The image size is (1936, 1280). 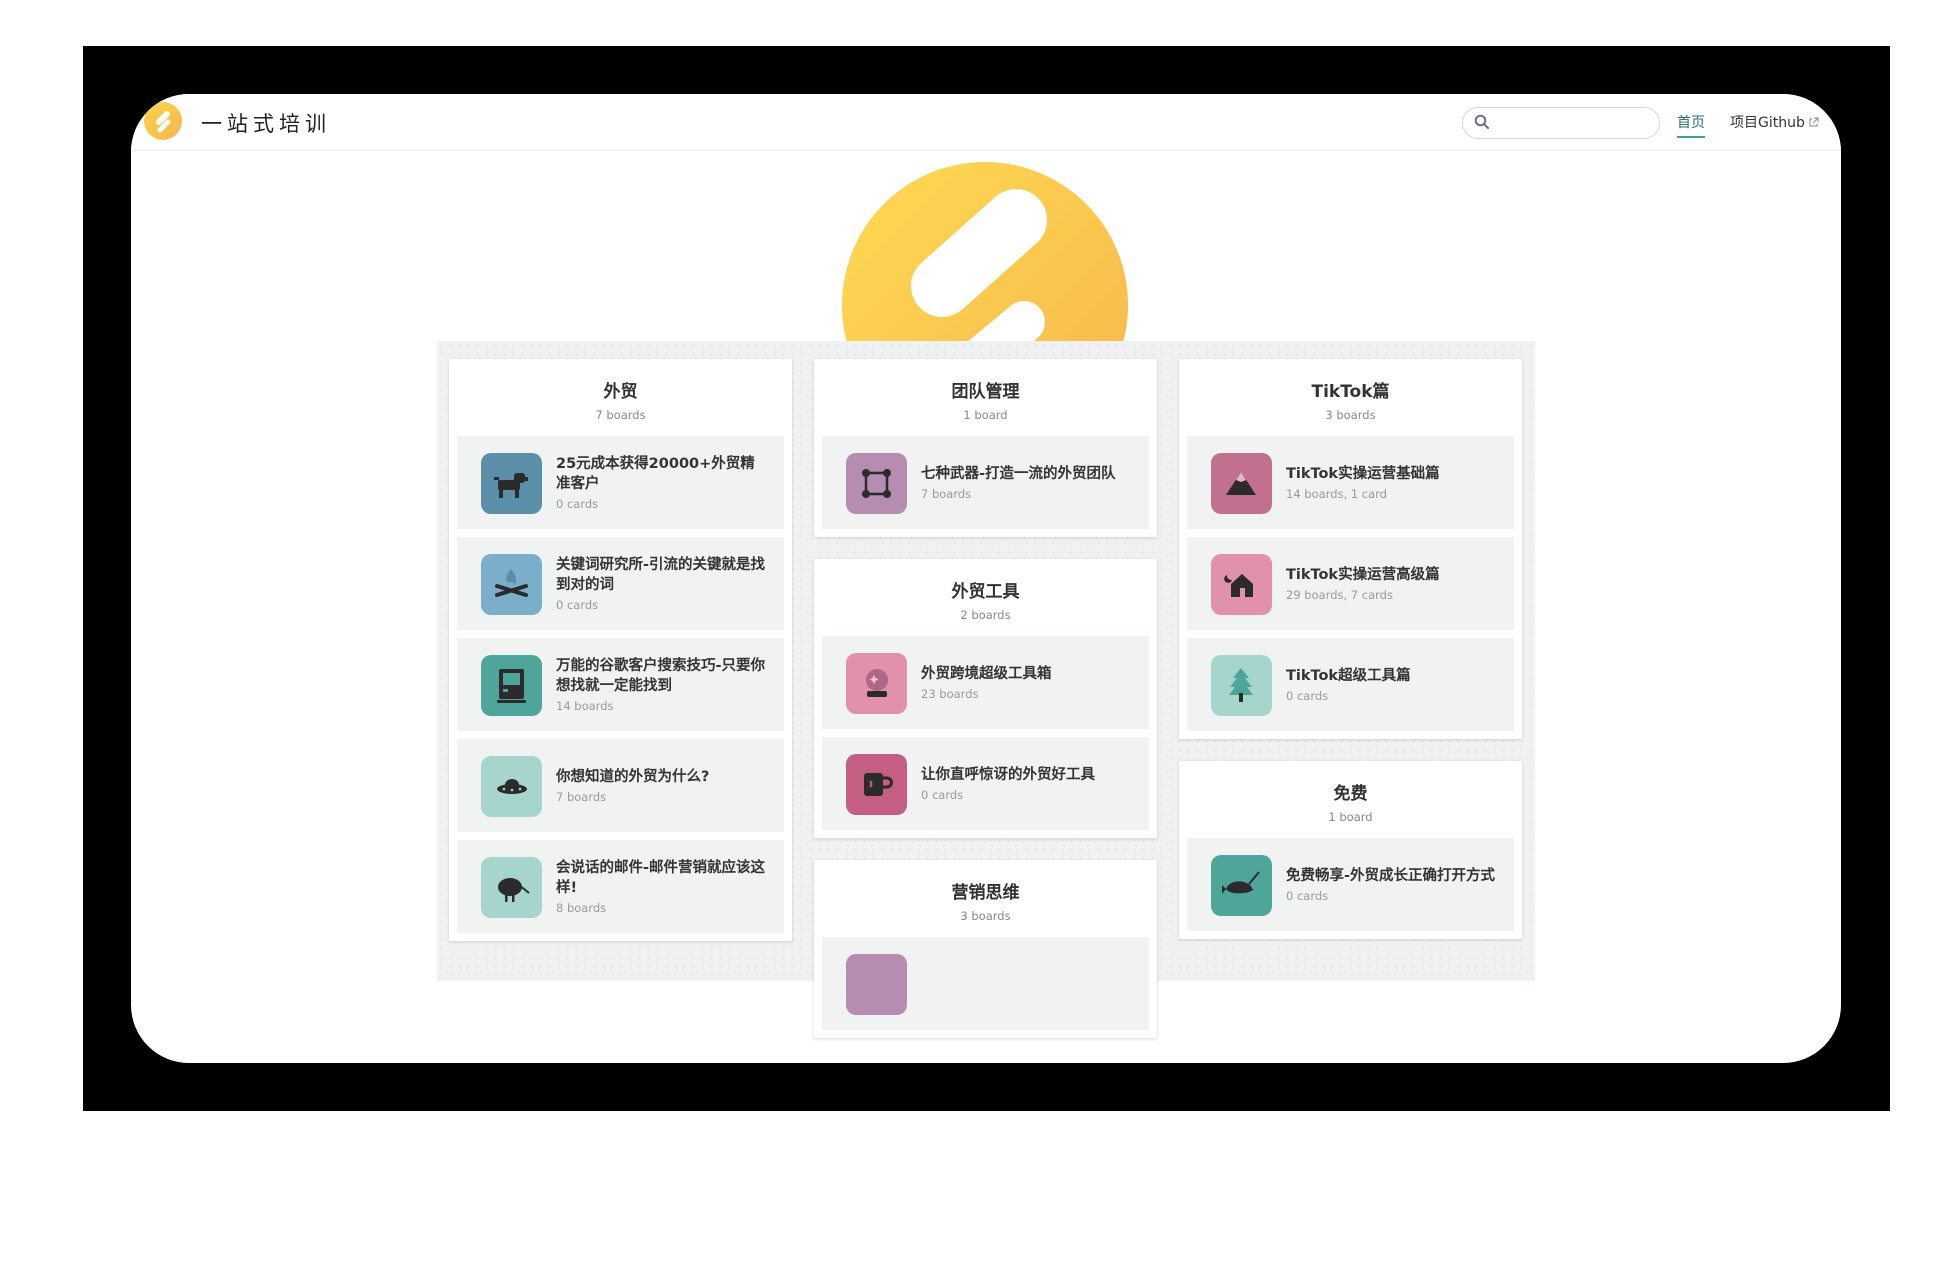 I want to click on crystal-ball-icon, so click(x=876, y=683).